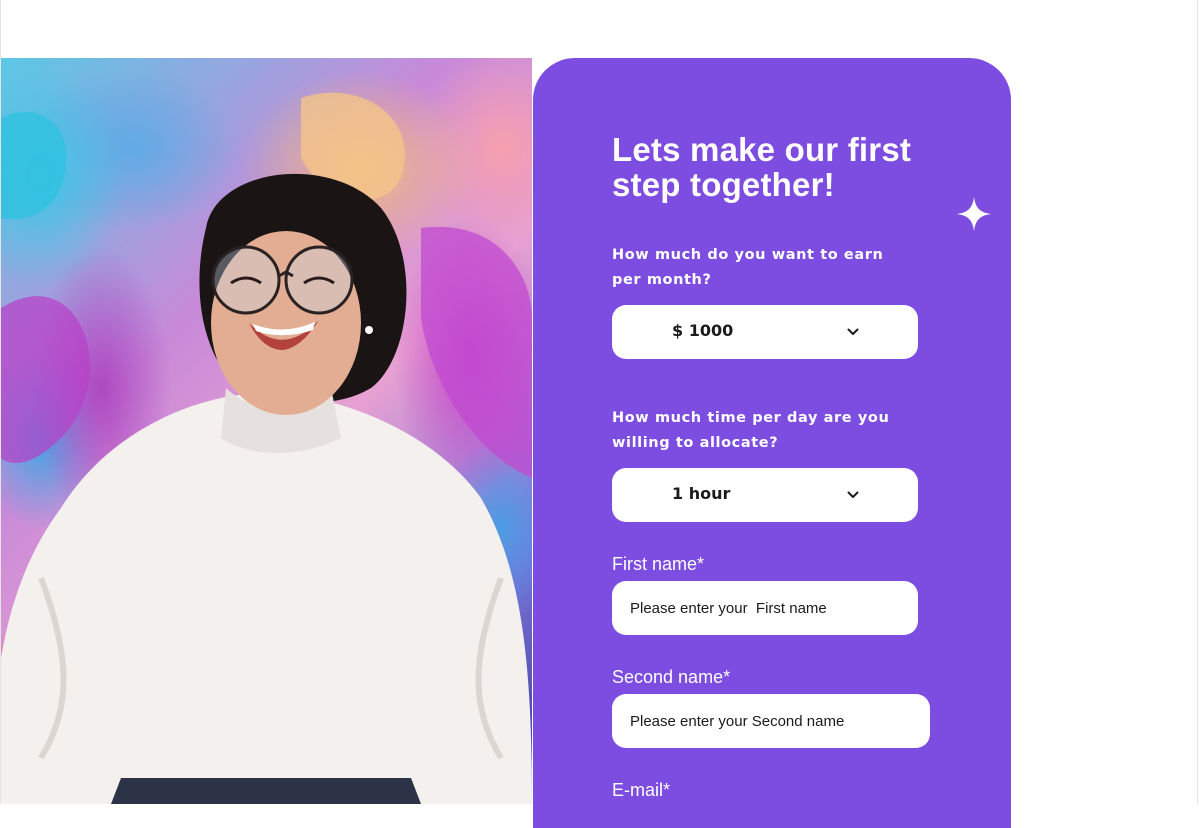  What do you see at coordinates (974, 214) in the screenshot?
I see `sparkle-icon` at bounding box center [974, 214].